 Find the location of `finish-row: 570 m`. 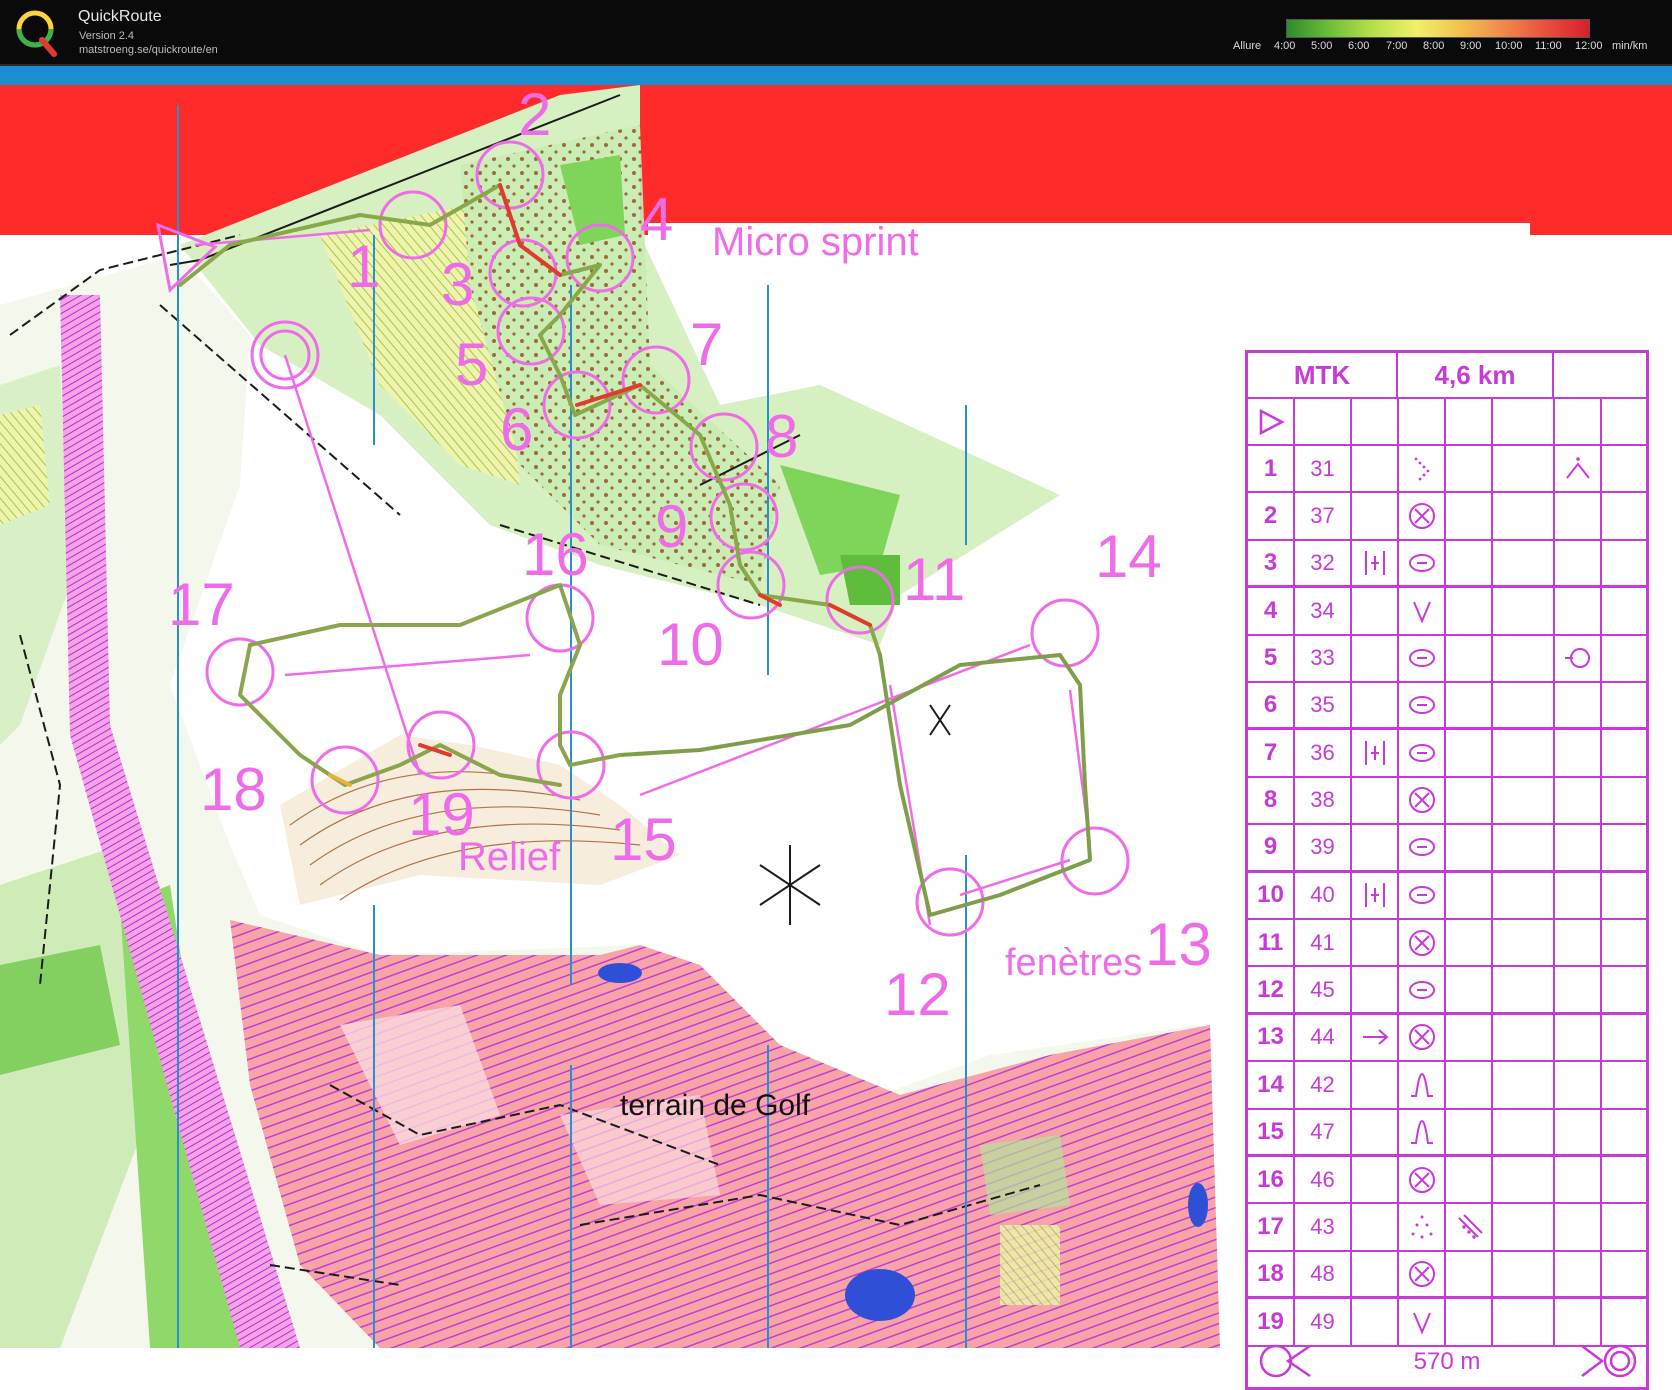

finish-row: 570 m is located at coordinates (1447, 1361).